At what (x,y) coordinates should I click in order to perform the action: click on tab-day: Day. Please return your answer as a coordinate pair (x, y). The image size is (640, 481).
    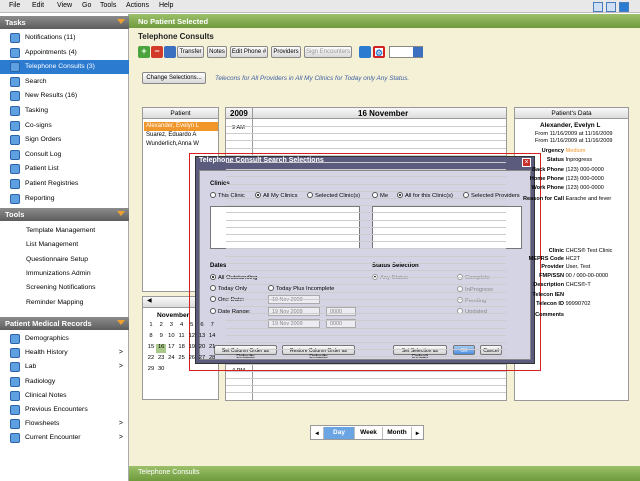
    Looking at the image, I should click on (338, 433).